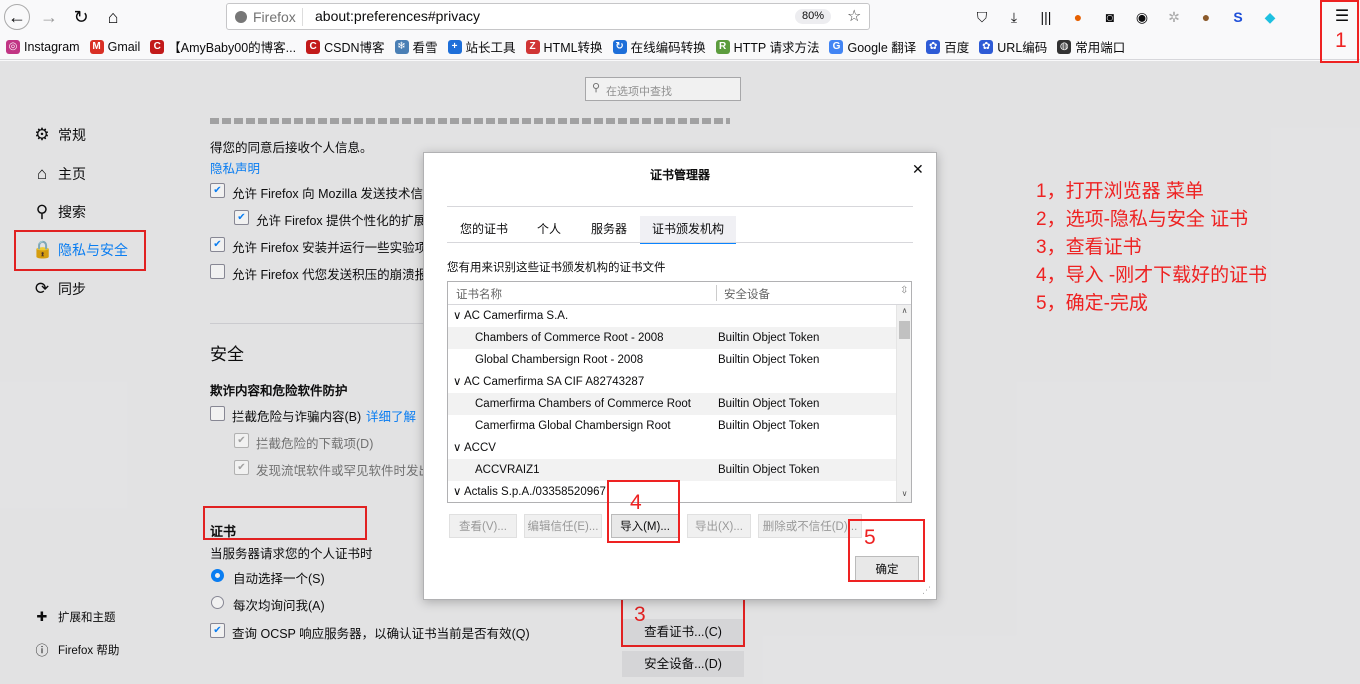  Describe the element at coordinates (672, 382) in the screenshot. I see `tree-group-row: ∨ AC Camerfirma SA CIF A82743287` at that location.